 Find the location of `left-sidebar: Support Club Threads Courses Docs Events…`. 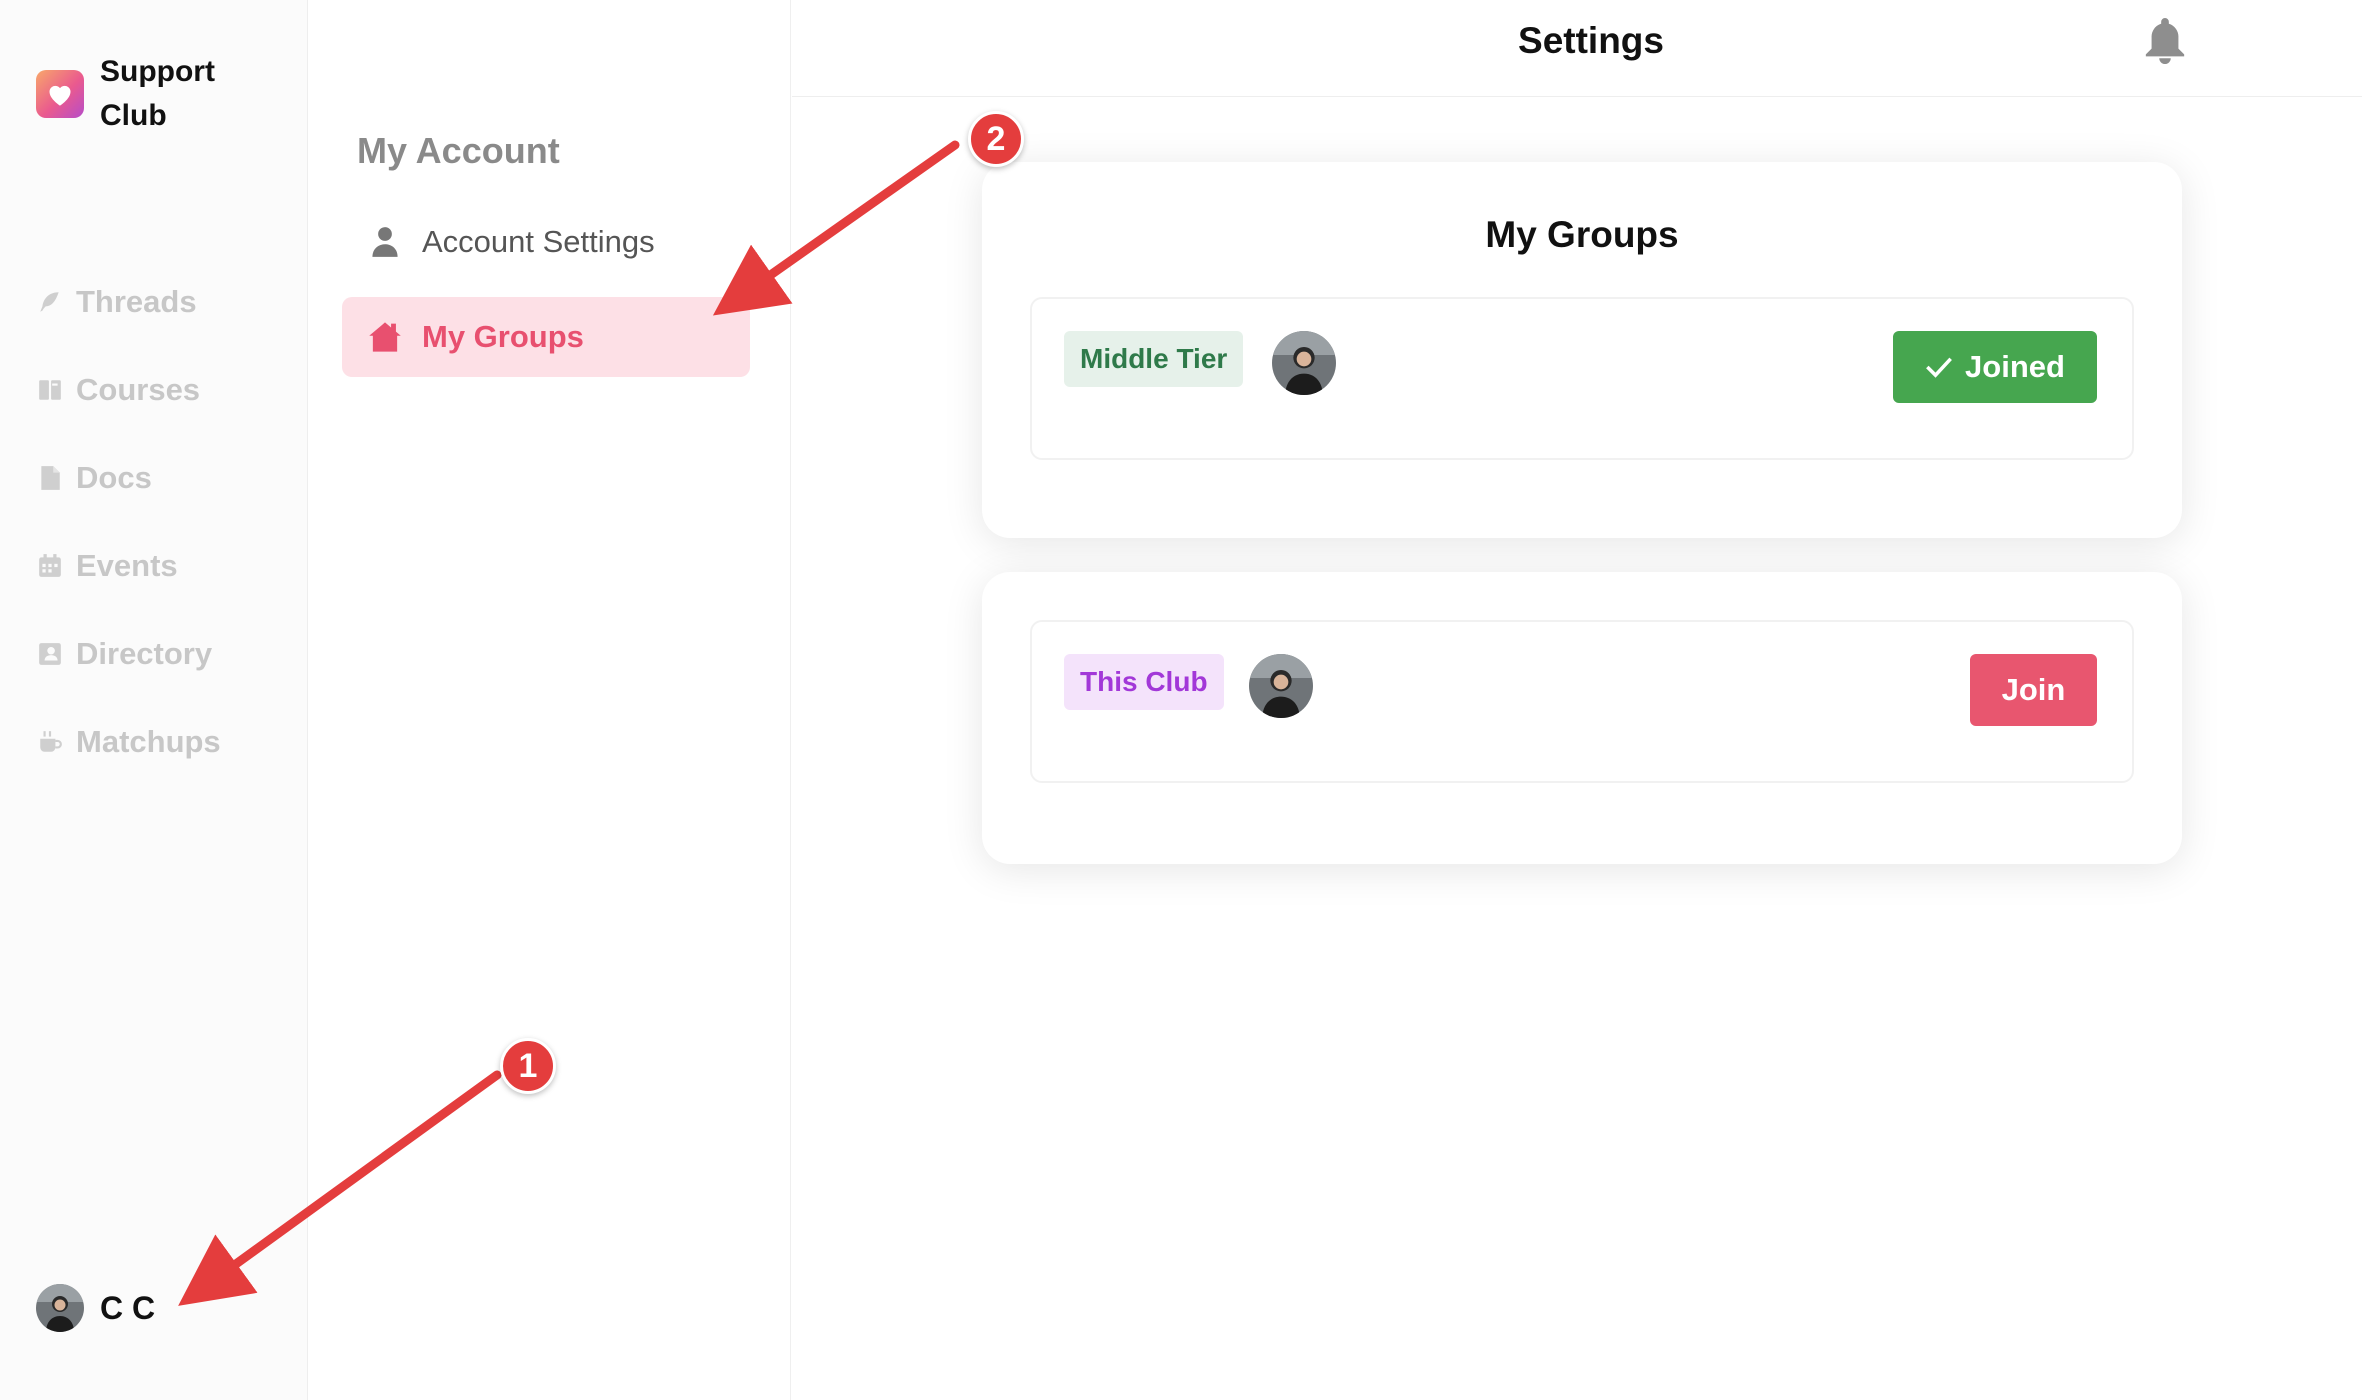

left-sidebar: Support Club Threads Courses Docs Events… is located at coordinates (154, 700).